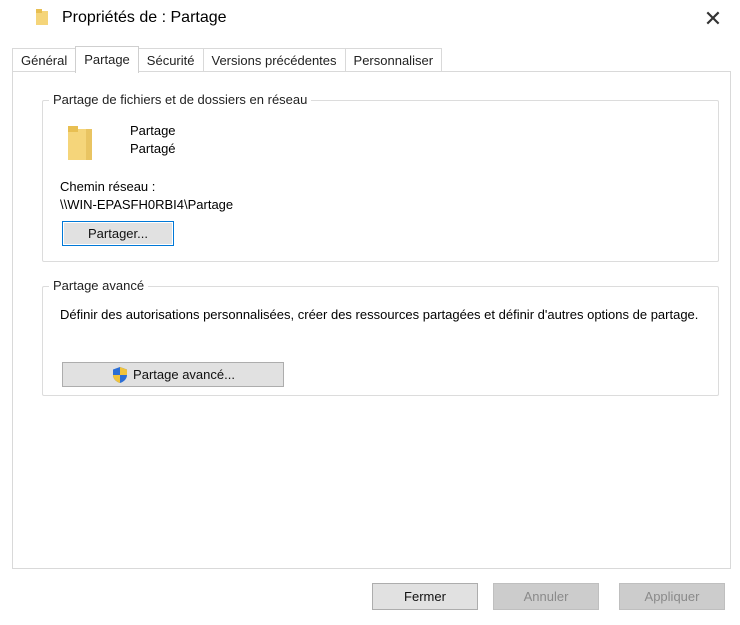 This screenshot has width=740, height=625. Describe the element at coordinates (713, 19) in the screenshot. I see `close-icon: ✕` at that location.